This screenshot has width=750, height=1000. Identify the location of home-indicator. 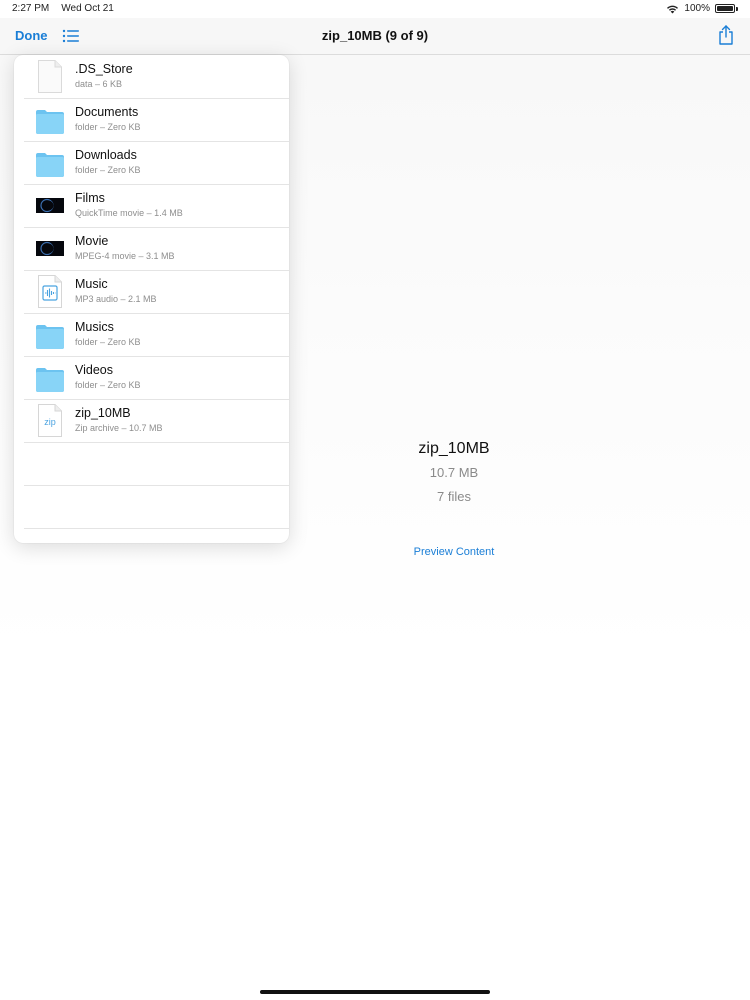
(375, 992).